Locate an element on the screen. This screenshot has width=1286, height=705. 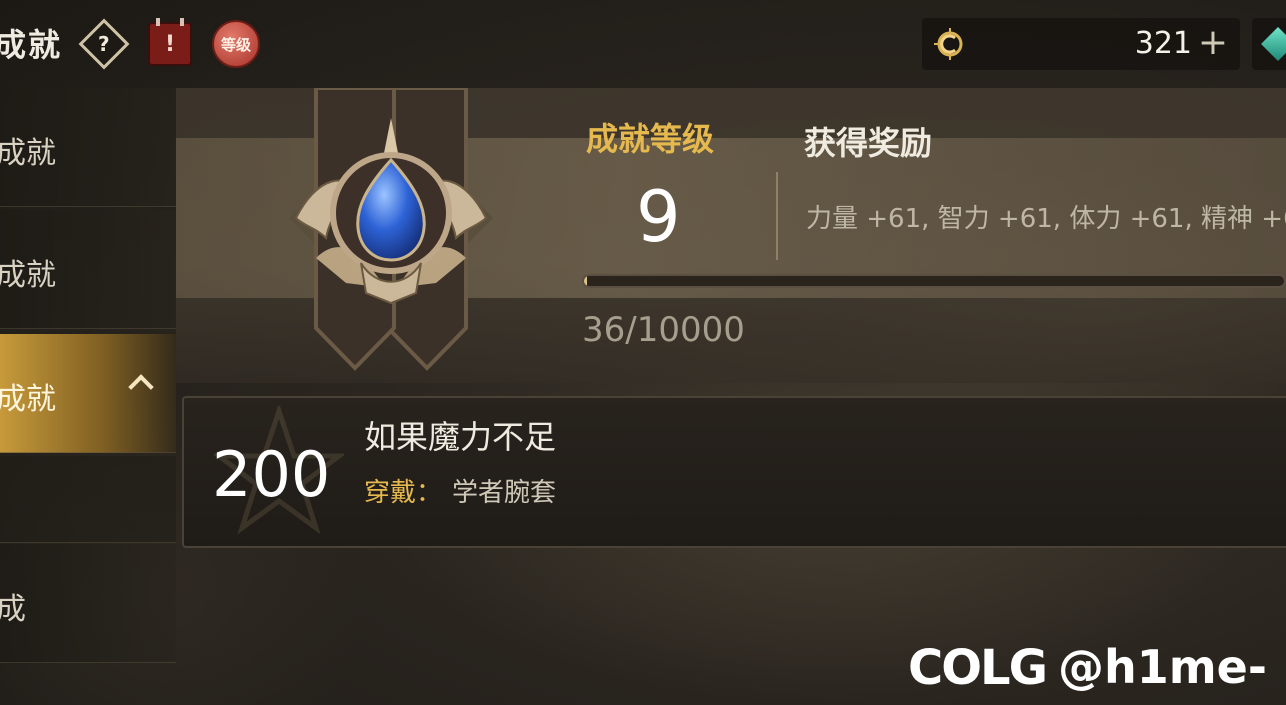
currency-value: 321 is located at coordinates (1163, 43).